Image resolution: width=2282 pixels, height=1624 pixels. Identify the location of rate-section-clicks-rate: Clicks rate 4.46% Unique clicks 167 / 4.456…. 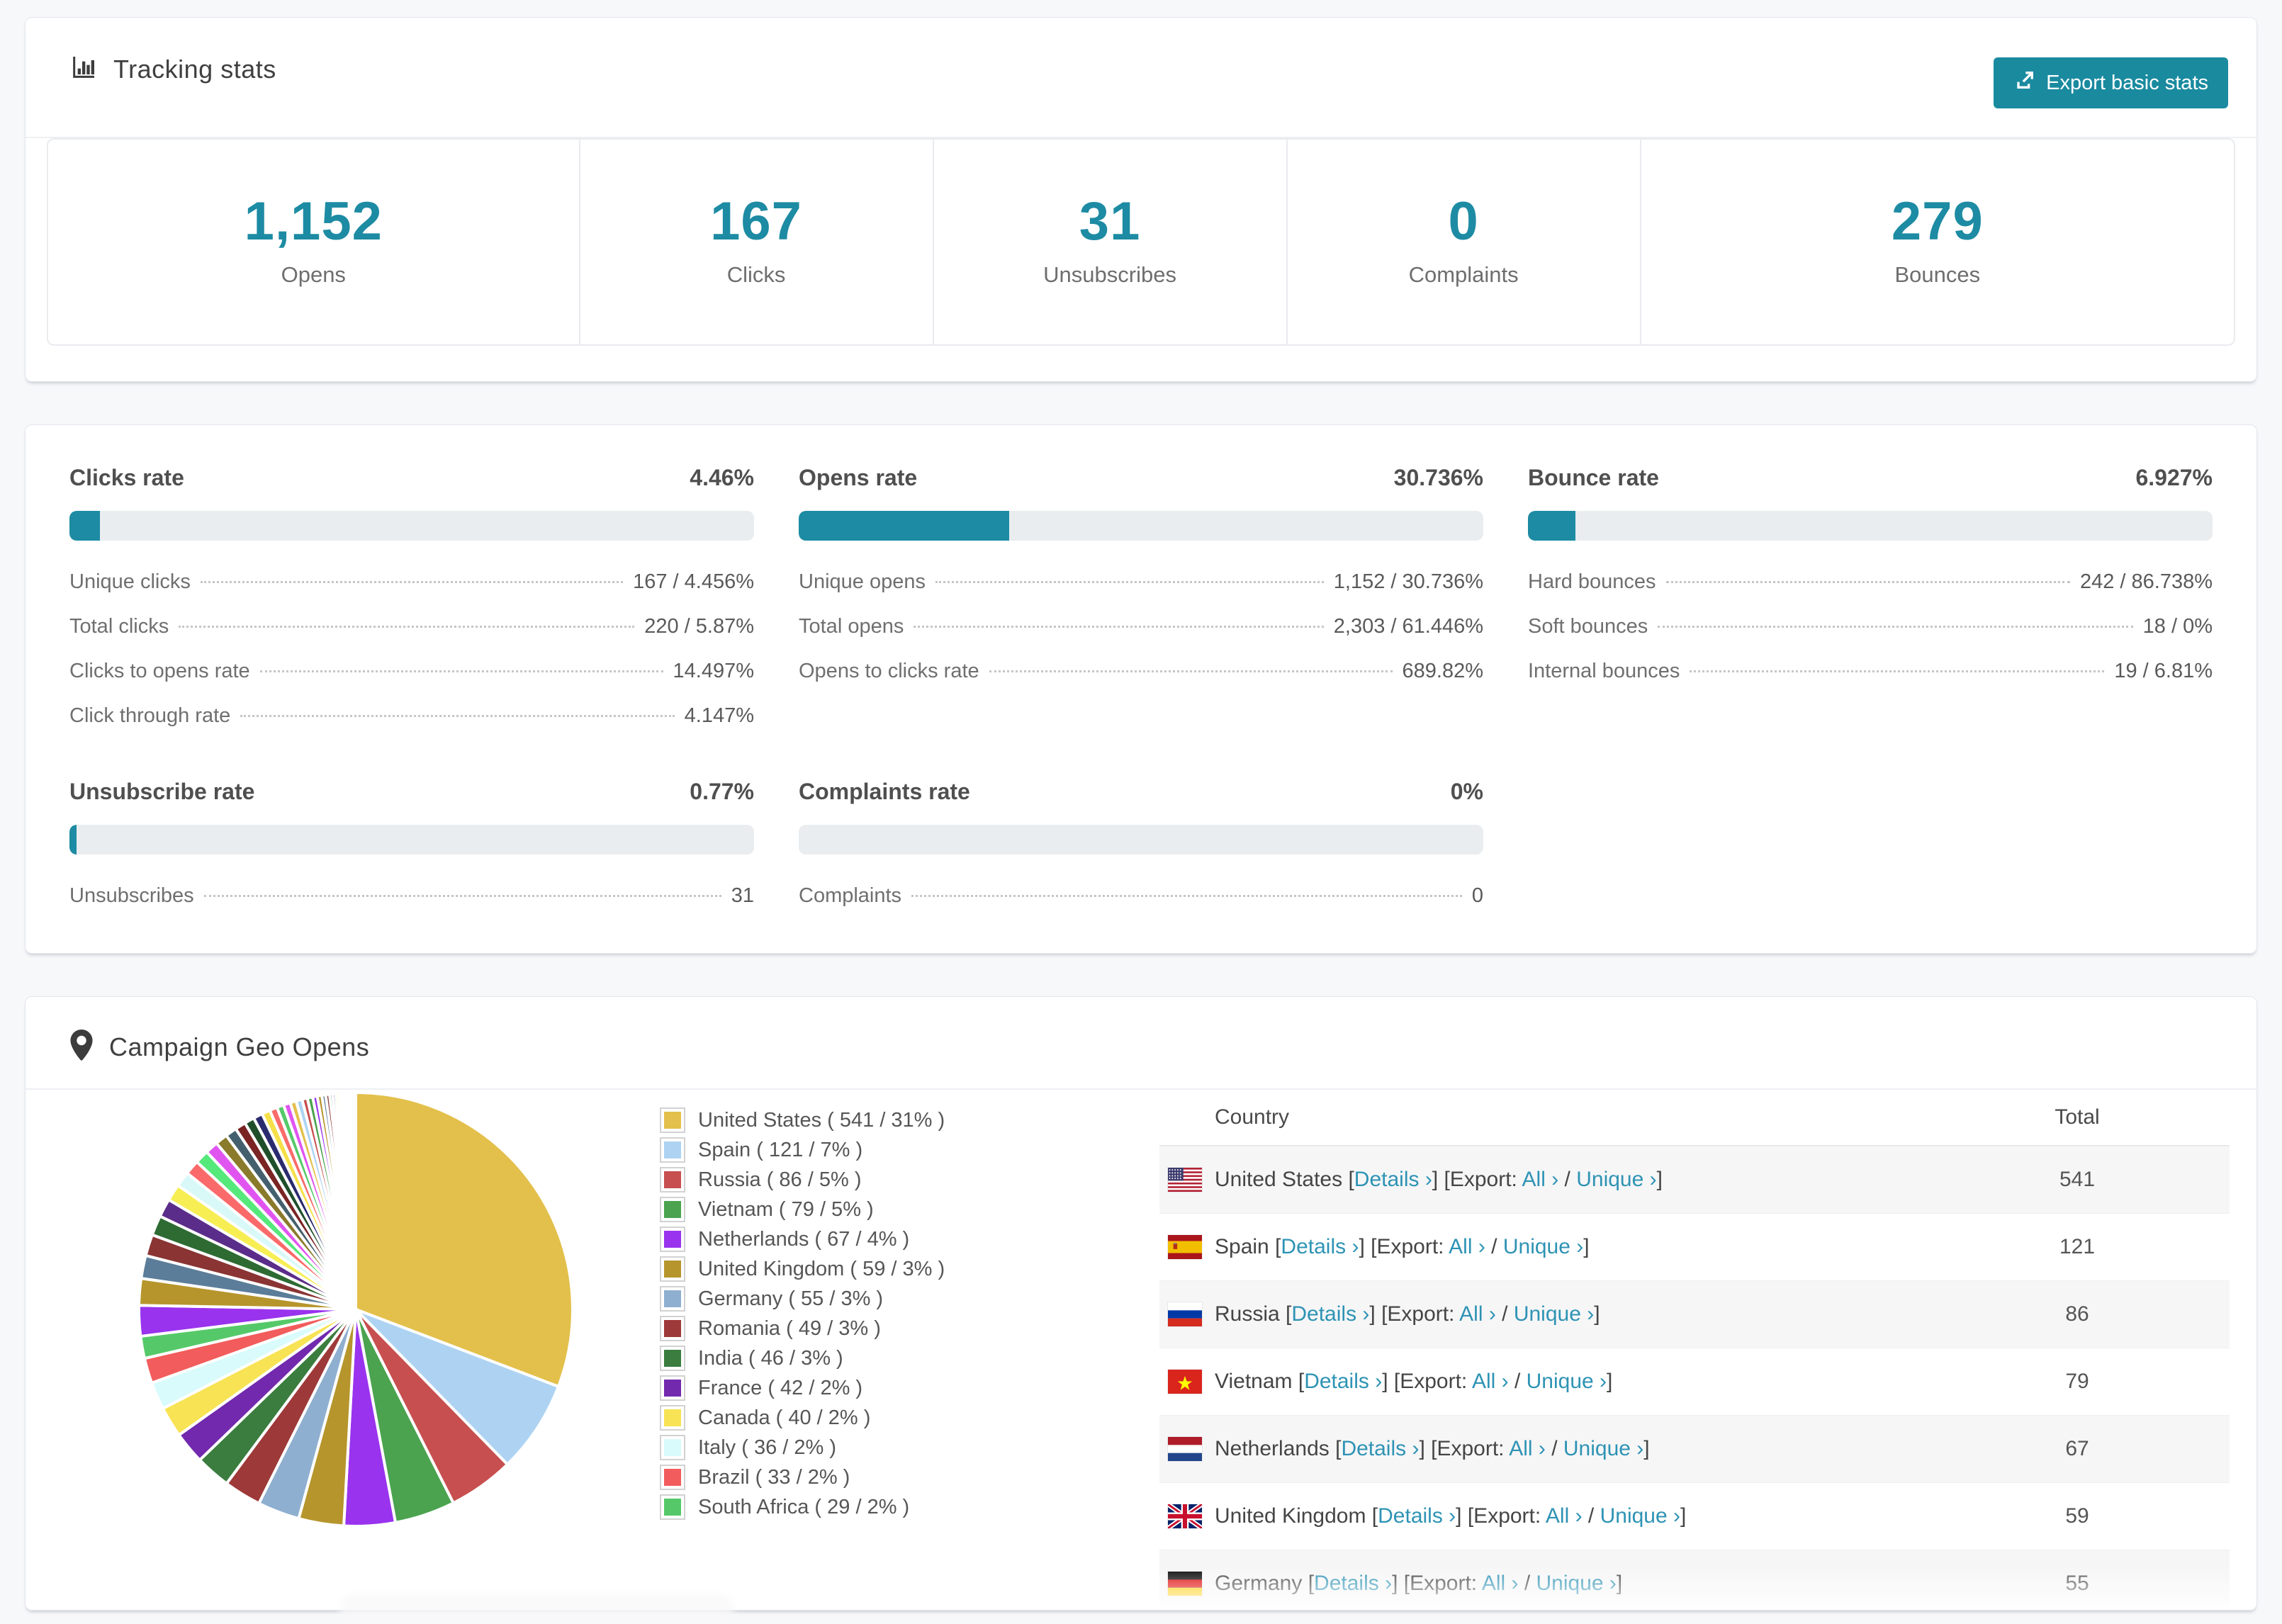
(412, 597).